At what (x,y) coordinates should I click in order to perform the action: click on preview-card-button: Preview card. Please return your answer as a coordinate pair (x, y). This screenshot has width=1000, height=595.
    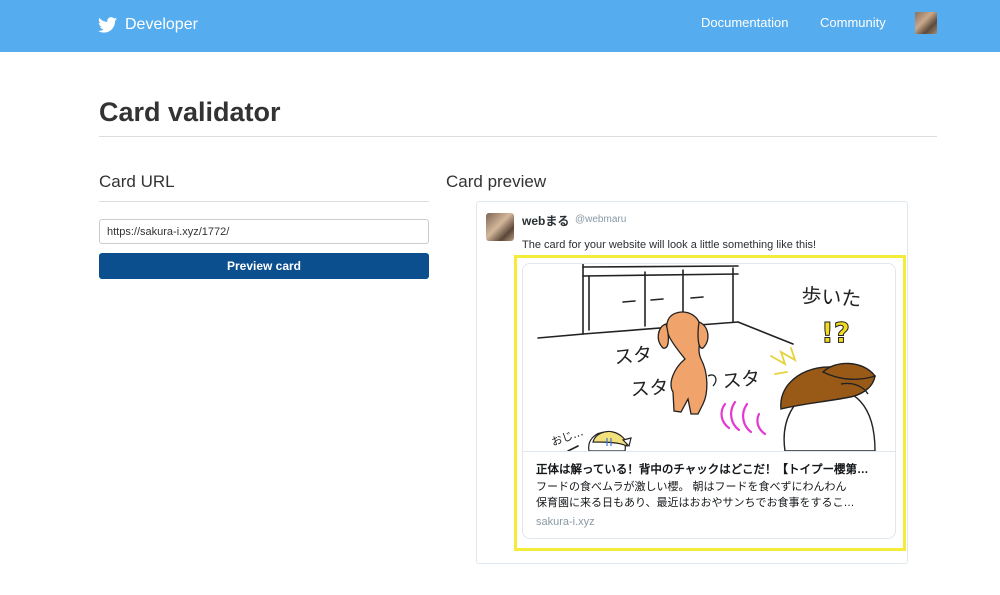
    Looking at the image, I should click on (264, 266).